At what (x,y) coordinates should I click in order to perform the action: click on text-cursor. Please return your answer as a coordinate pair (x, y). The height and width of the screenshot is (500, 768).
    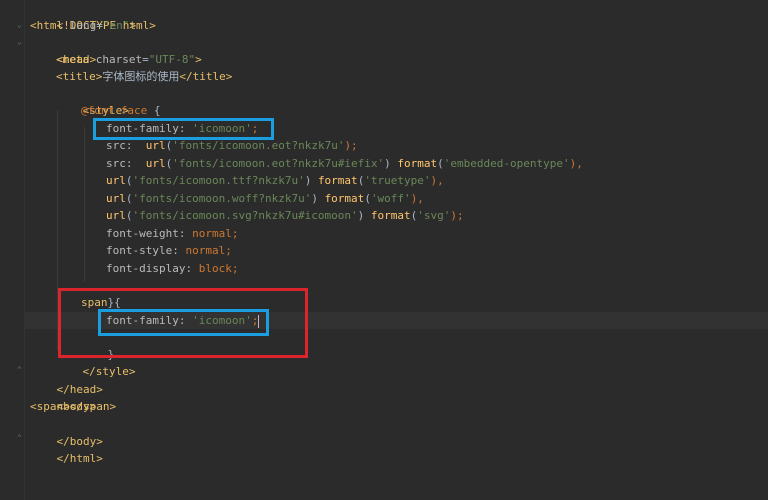
    Looking at the image, I should click on (259, 321).